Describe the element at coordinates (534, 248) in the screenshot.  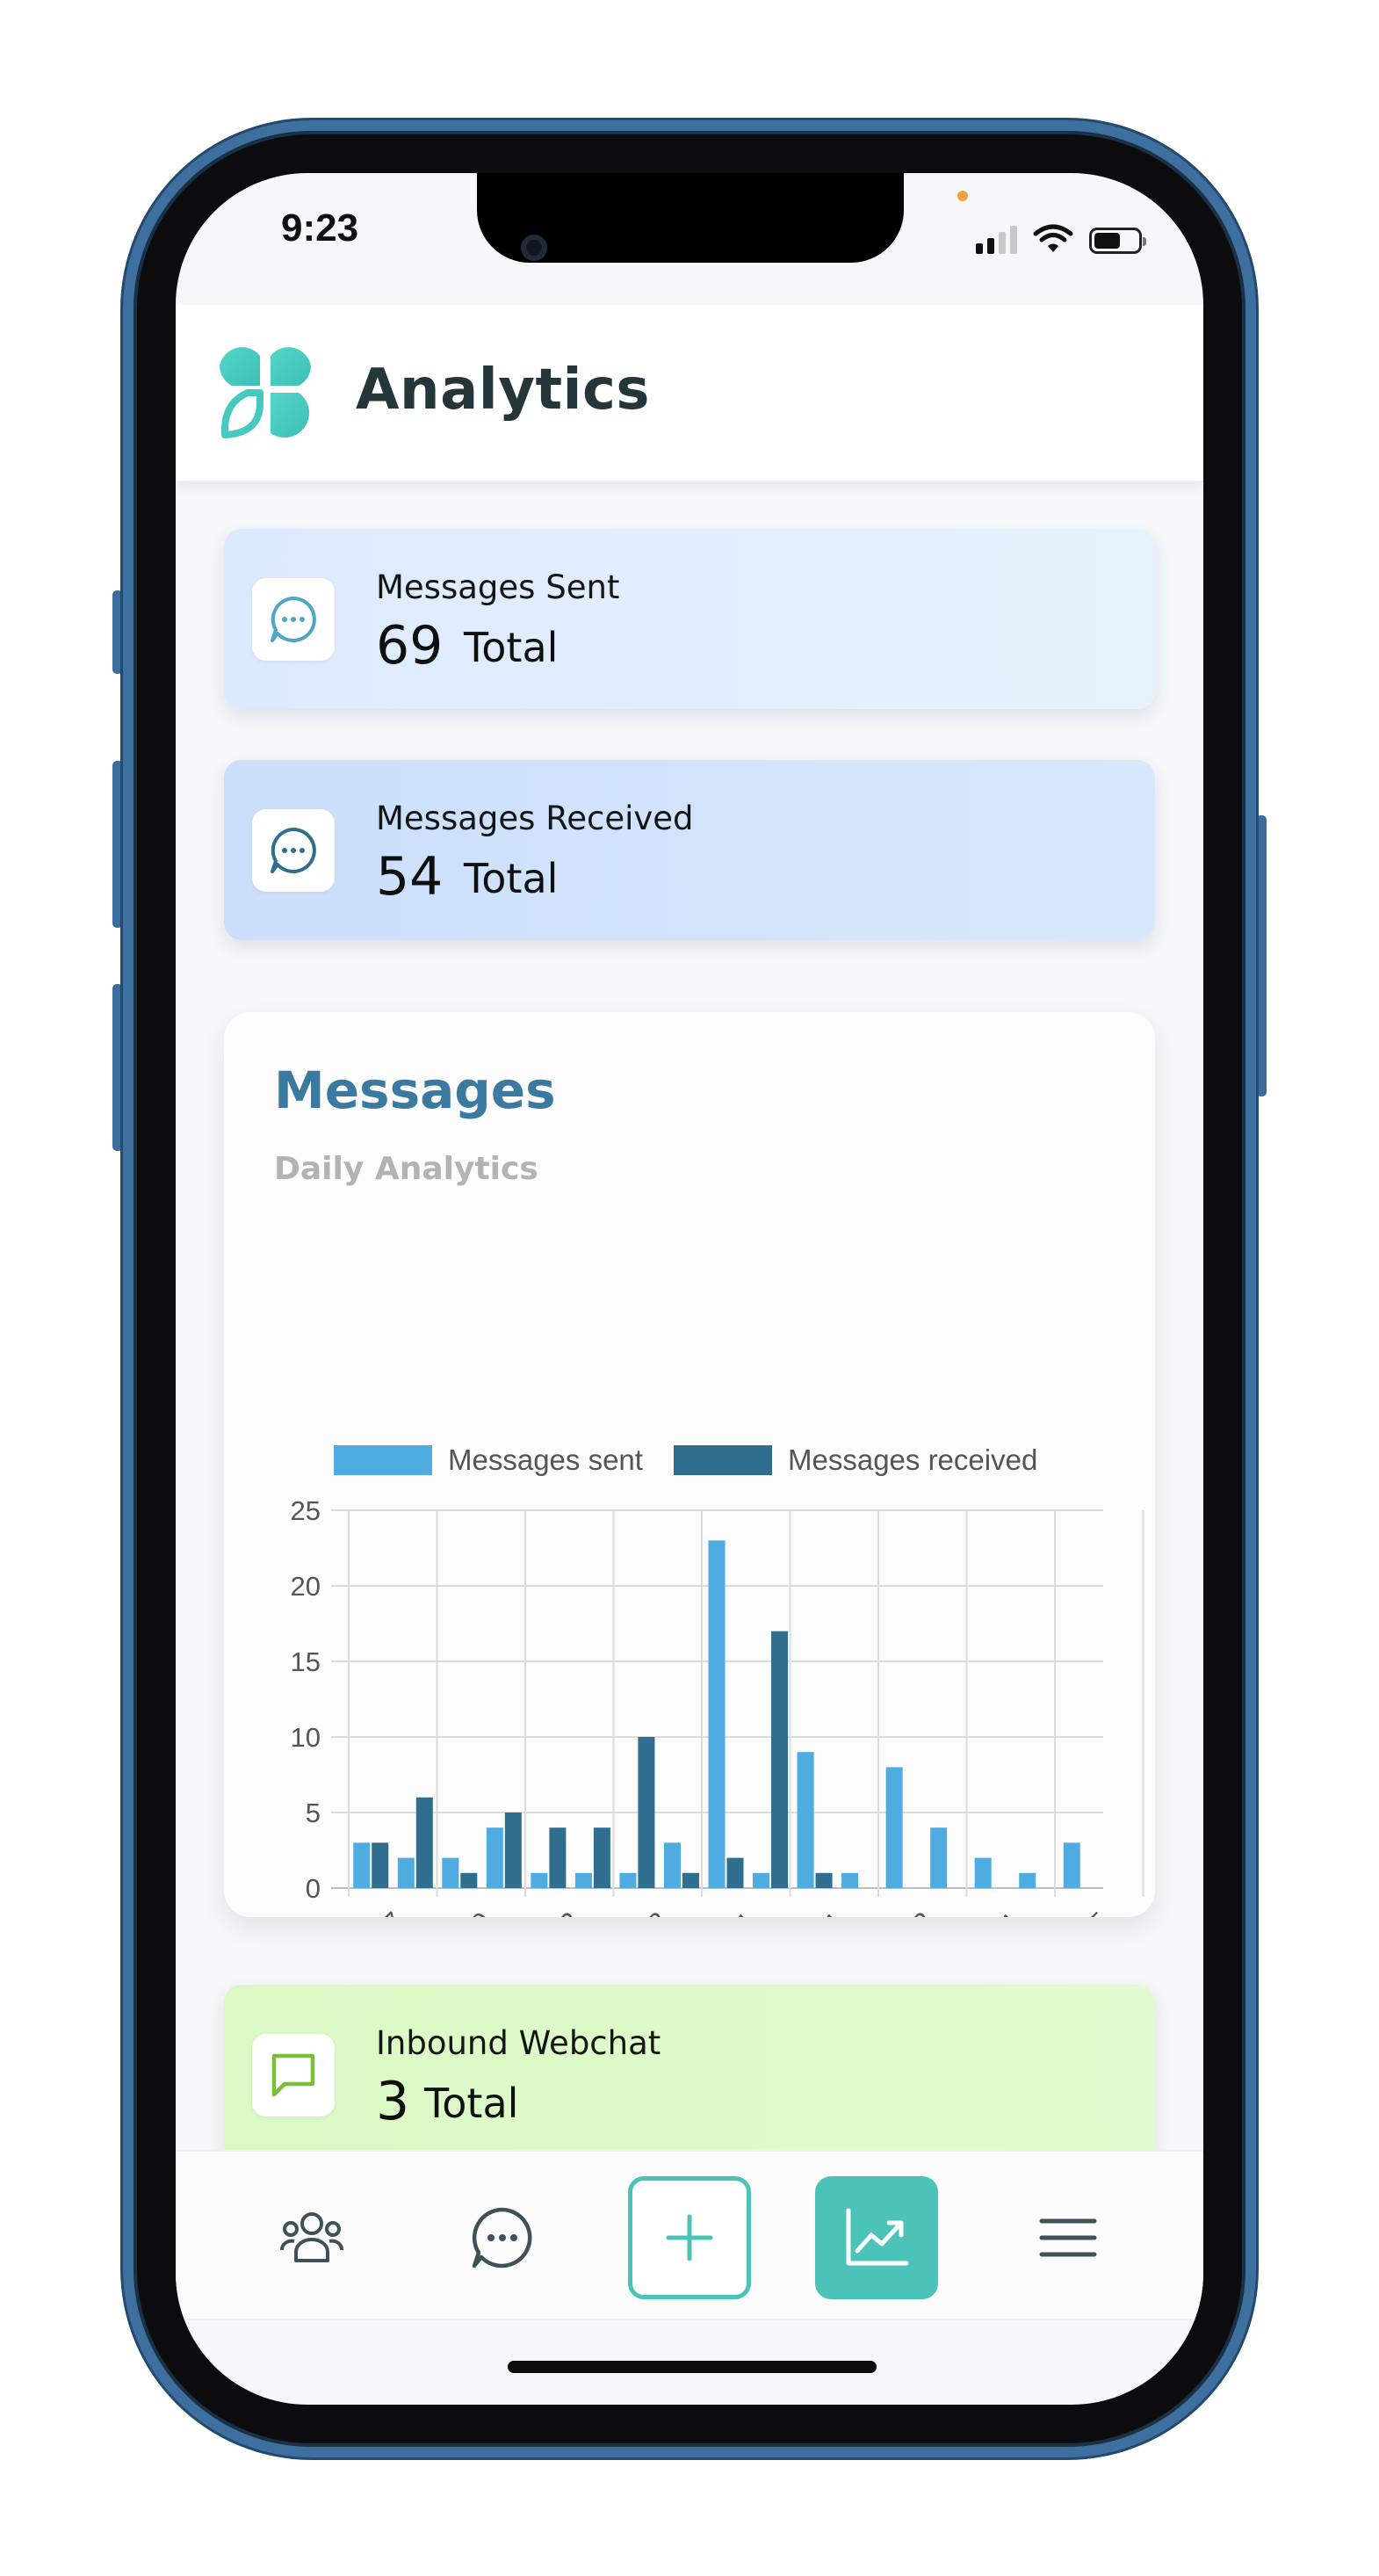
I see `front-camera` at that location.